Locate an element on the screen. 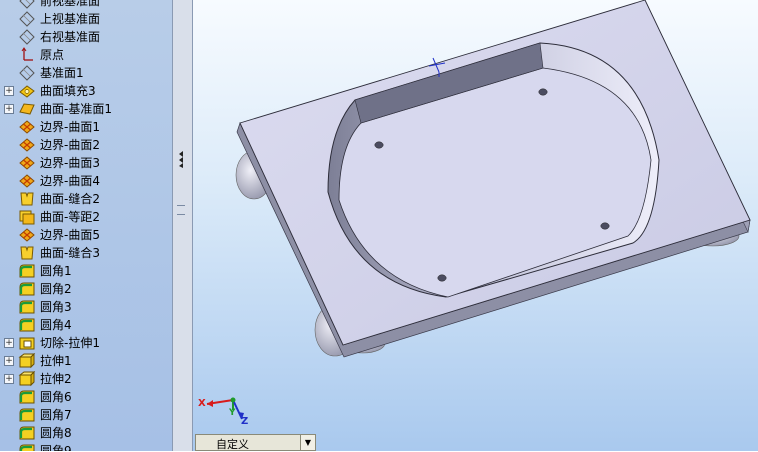  feature-tree-item-label: 圆角3 is located at coordinates (56, 307).